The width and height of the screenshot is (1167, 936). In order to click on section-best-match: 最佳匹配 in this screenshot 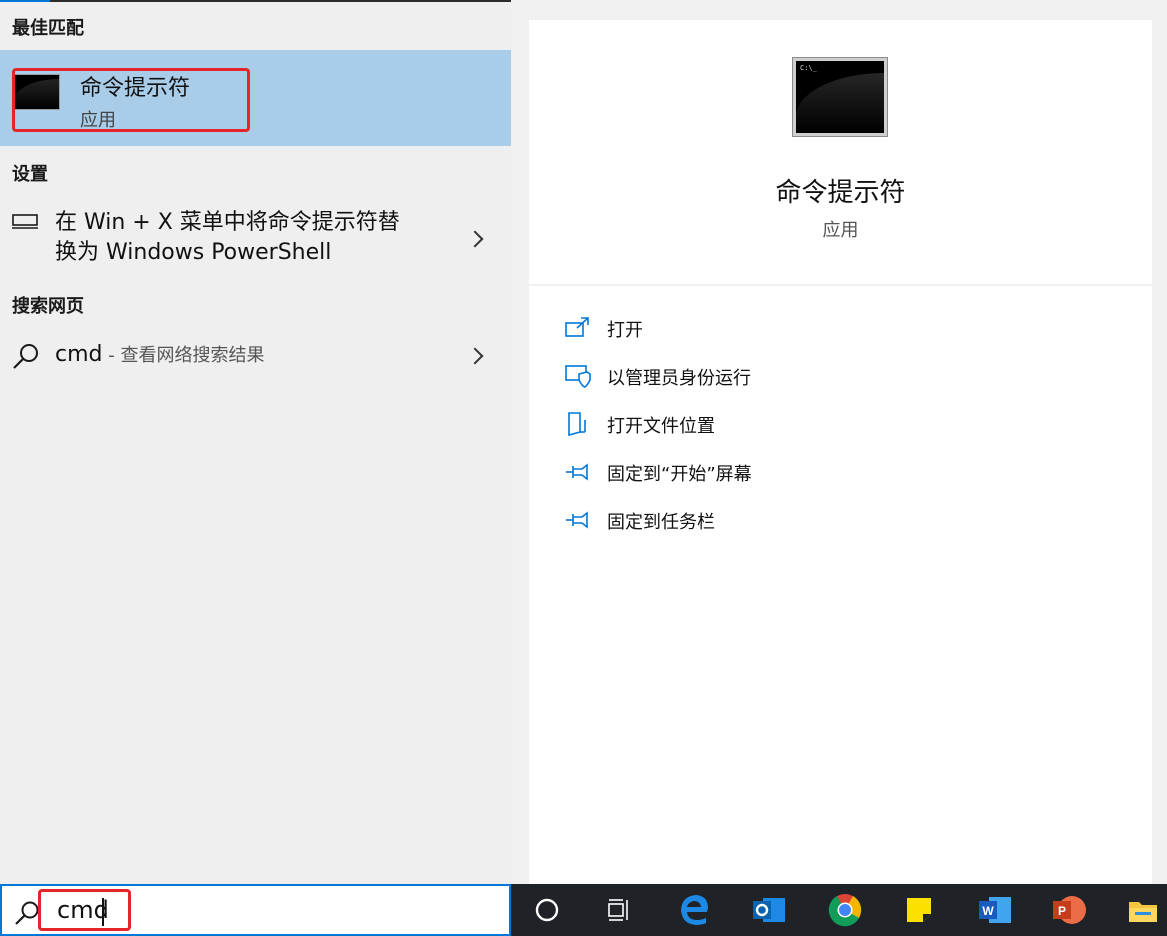, I will do `click(48, 28)`.